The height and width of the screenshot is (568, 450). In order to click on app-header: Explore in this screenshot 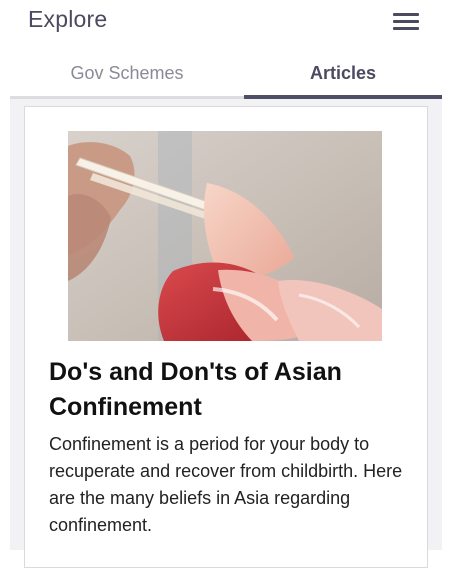, I will do `click(225, 26)`.